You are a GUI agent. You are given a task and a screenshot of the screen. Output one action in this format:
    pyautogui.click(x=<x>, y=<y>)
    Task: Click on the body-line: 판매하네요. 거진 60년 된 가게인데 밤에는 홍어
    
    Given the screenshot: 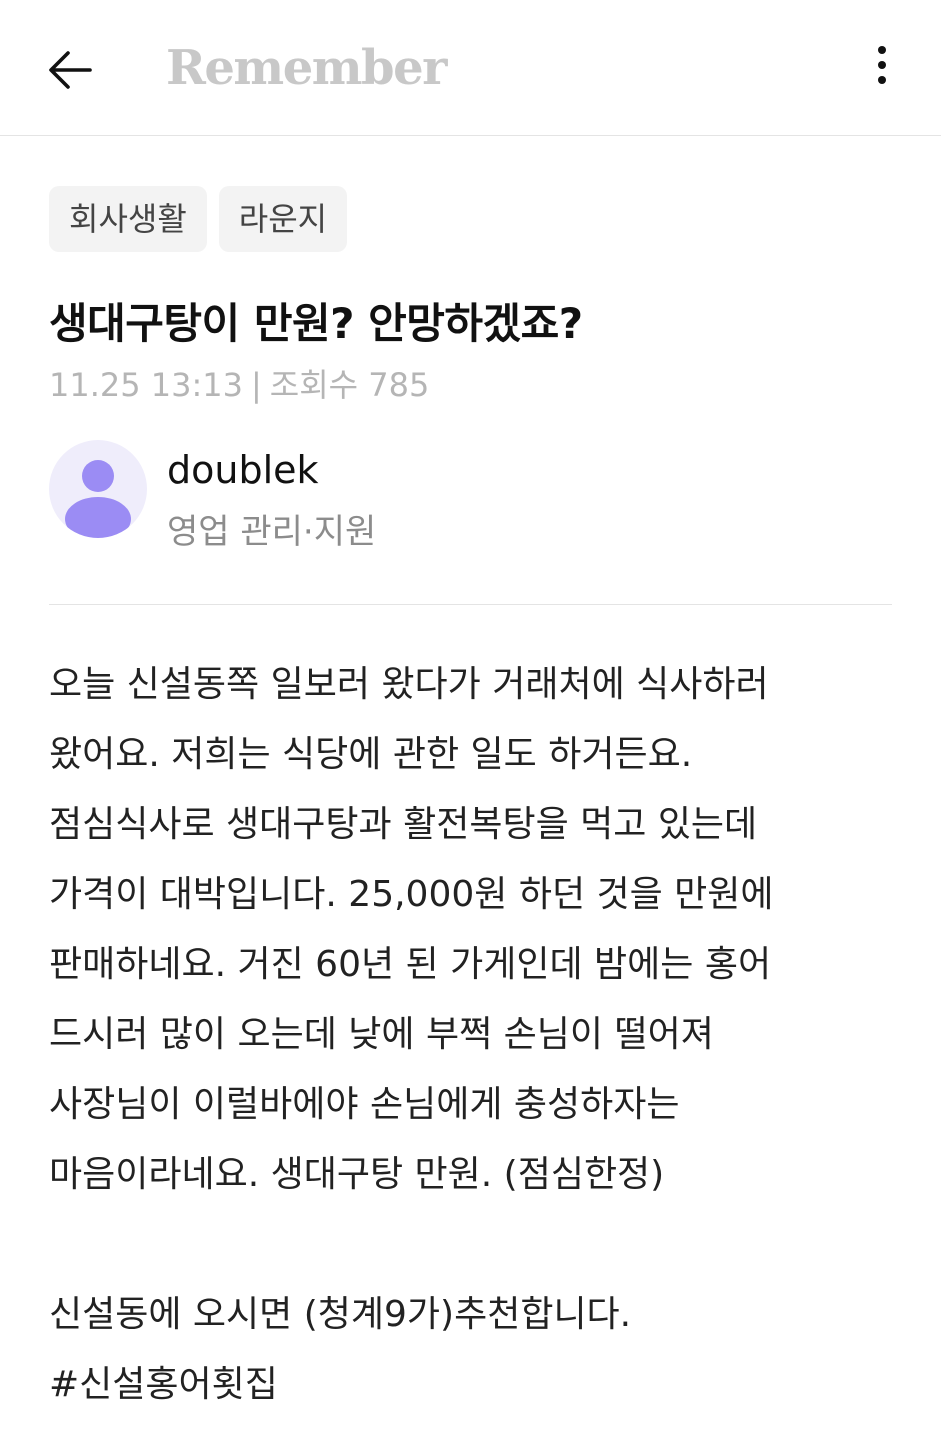 What is the action you would take?
    pyautogui.click(x=410, y=964)
    